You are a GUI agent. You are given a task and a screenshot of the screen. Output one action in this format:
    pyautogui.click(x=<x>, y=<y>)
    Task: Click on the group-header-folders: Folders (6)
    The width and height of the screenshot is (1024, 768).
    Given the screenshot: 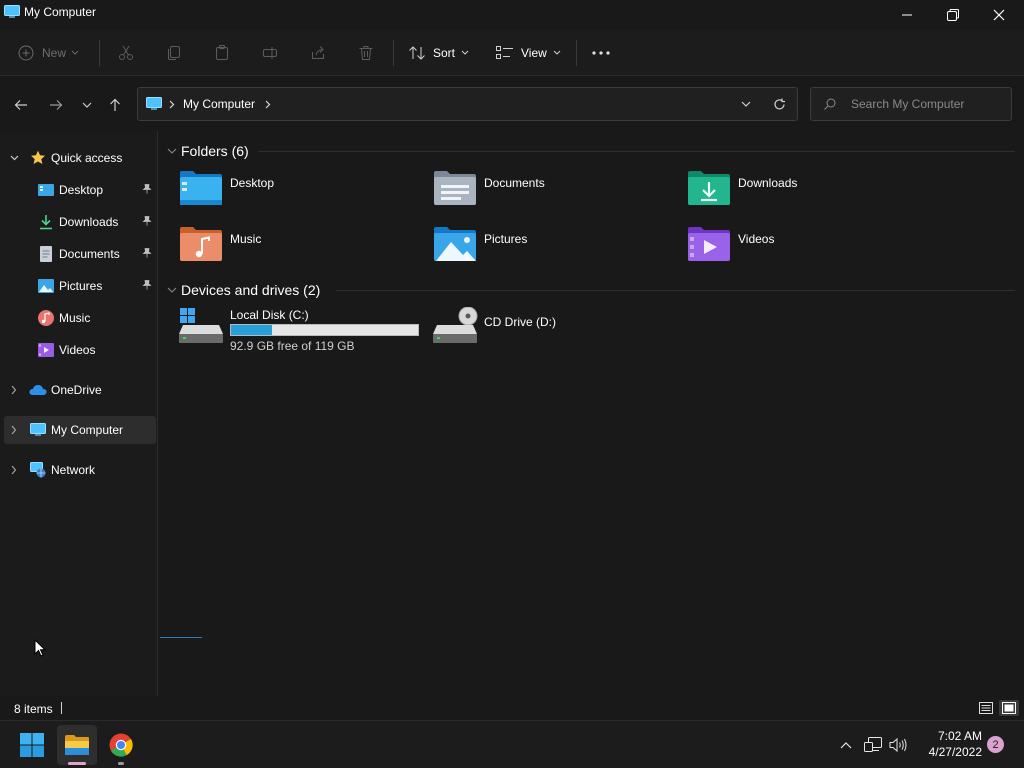 What is the action you would take?
    pyautogui.click(x=208, y=151)
    